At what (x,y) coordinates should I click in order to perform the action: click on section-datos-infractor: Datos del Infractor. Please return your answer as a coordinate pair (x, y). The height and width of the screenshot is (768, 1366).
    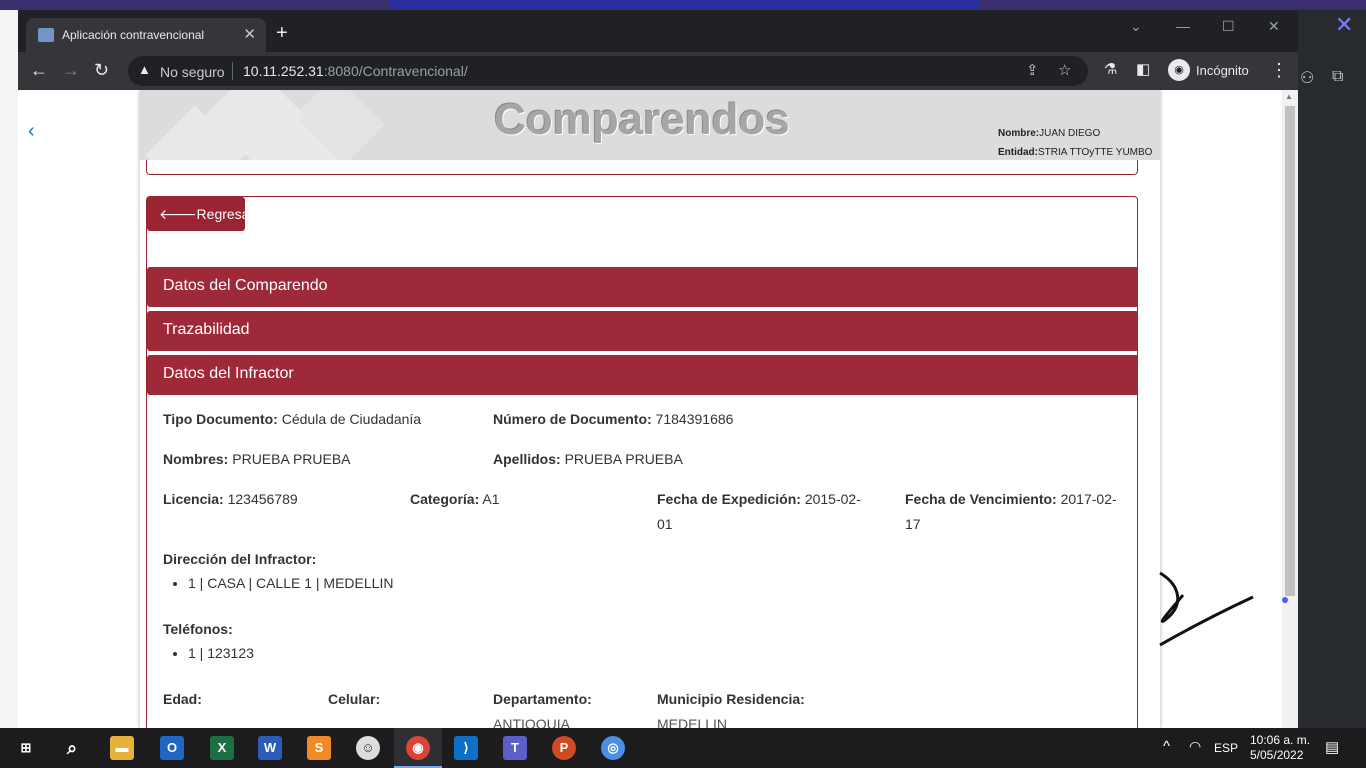
    Looking at the image, I should click on (642, 375).